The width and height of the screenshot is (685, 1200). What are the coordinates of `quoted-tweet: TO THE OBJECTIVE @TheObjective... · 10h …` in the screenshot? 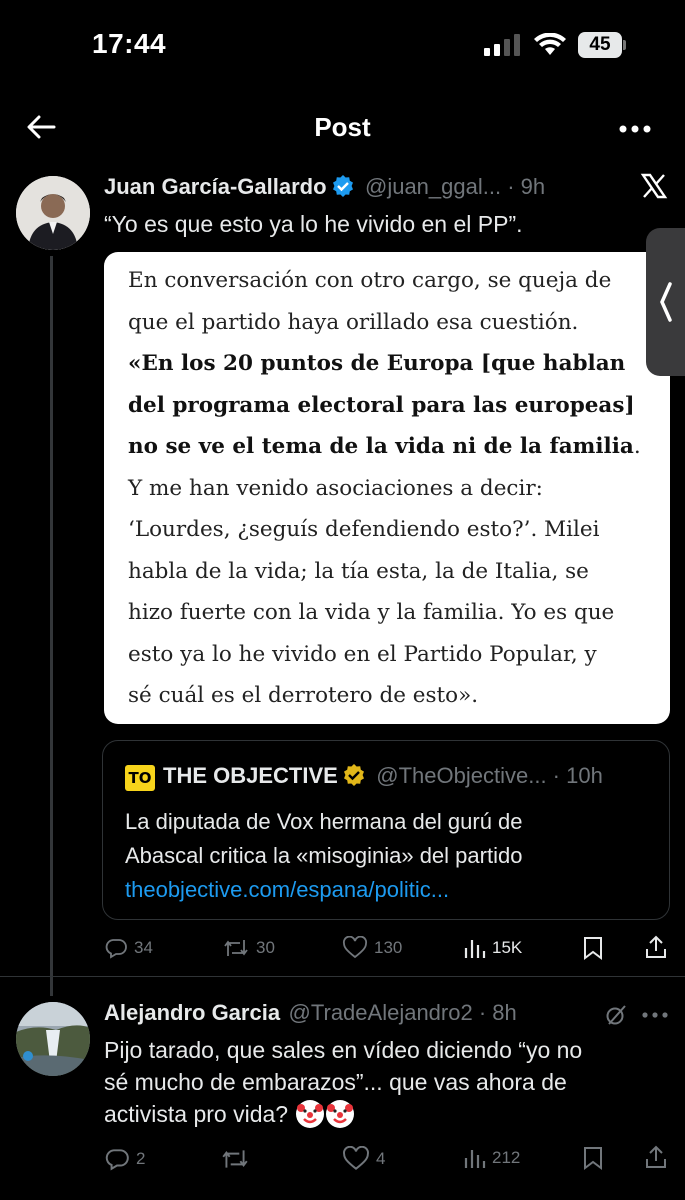 It's located at (386, 830).